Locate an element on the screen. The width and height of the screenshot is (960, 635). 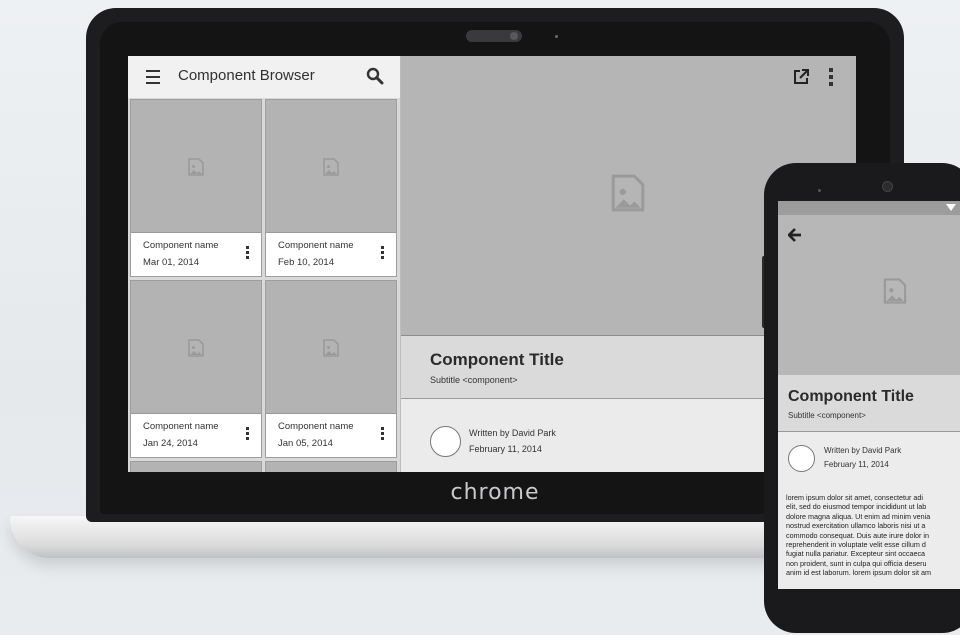
phone-detail-subtitle: Subtitle <component> is located at coordinates (827, 415).